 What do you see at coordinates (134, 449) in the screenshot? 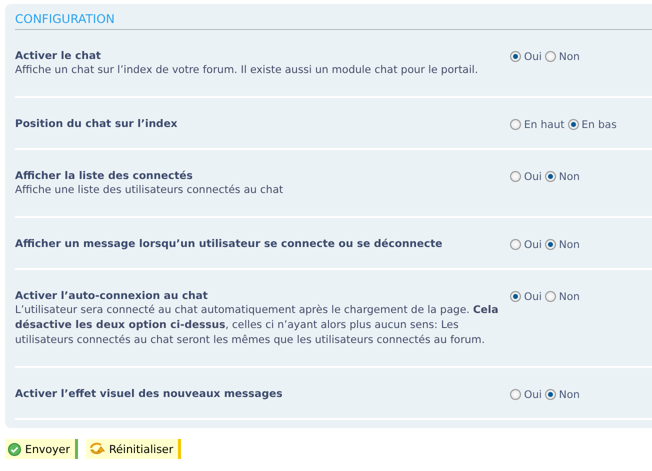
I see `reset-button: Réinitialiser` at bounding box center [134, 449].